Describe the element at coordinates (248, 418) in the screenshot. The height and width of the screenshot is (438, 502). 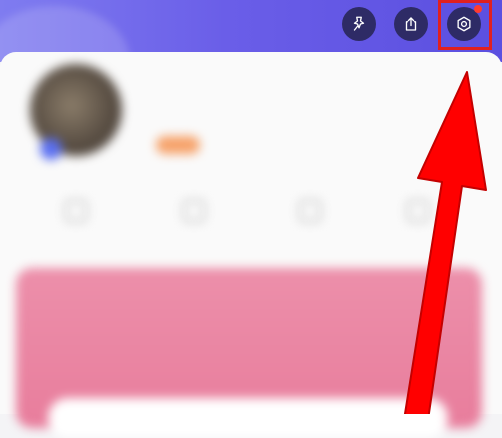
I see `promo-button` at that location.